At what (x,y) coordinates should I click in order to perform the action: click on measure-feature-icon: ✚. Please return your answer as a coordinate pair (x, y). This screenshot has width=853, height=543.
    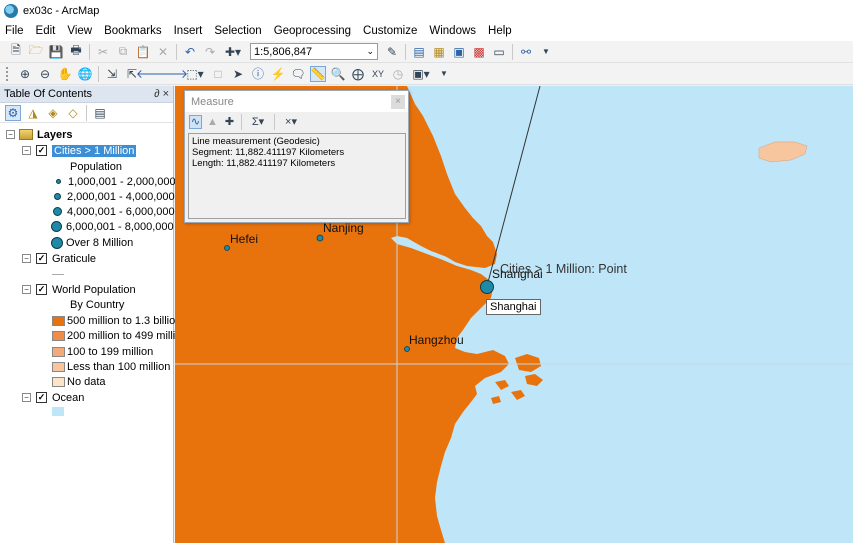
    Looking at the image, I should click on (229, 122).